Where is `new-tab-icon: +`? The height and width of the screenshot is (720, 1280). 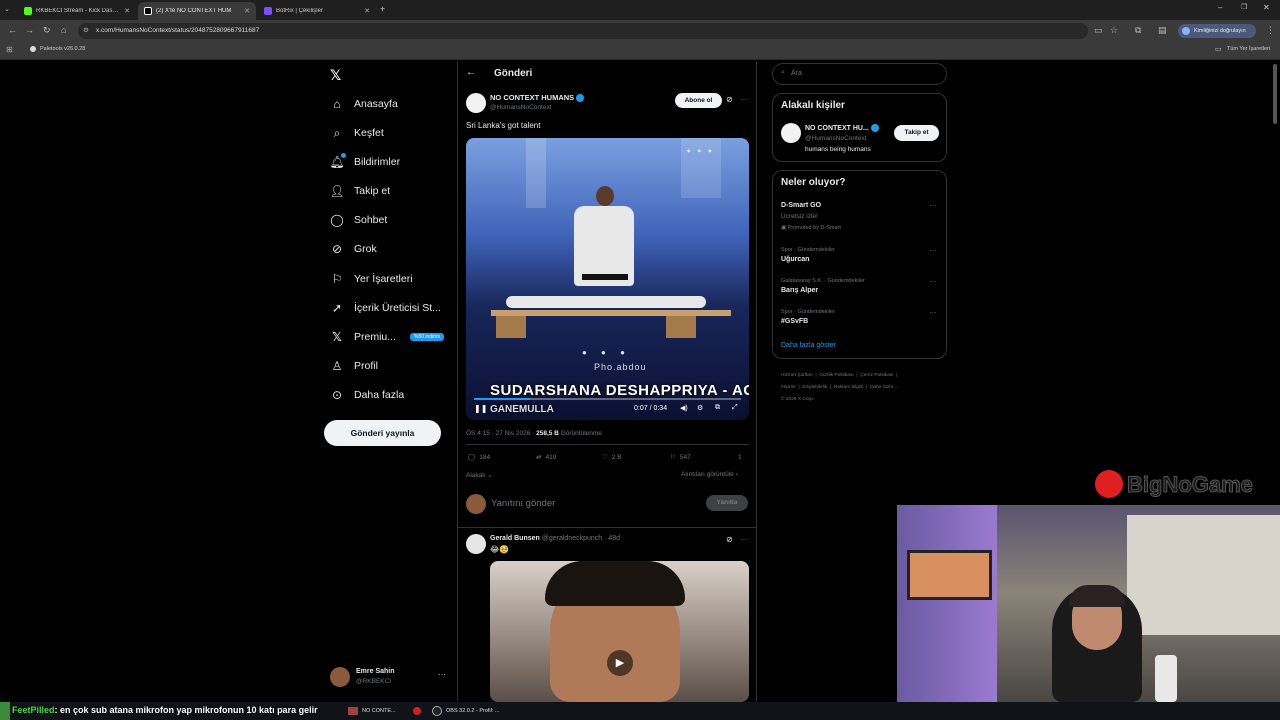 new-tab-icon: + is located at coordinates (382, 9).